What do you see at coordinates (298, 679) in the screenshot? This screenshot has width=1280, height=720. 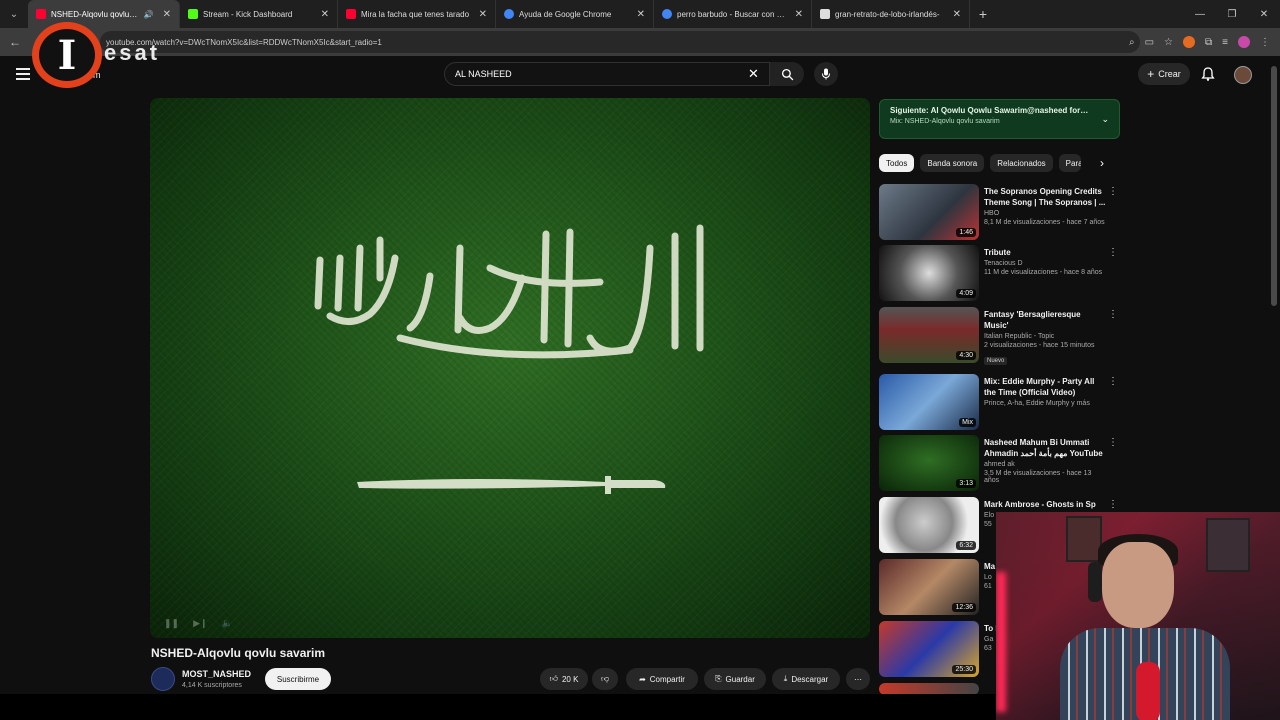 I see `subscribe-button: Suscribirme` at bounding box center [298, 679].